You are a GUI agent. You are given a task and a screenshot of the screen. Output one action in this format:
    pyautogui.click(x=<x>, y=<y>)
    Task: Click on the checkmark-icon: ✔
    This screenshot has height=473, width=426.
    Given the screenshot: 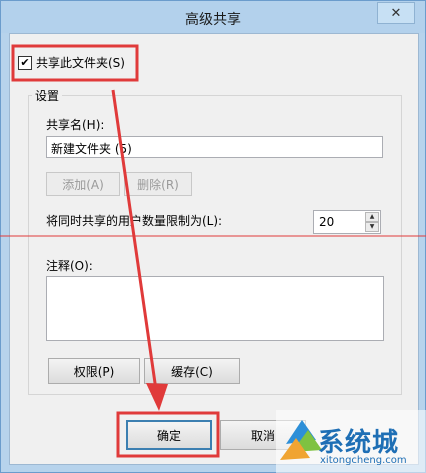 What is the action you would take?
    pyautogui.click(x=25, y=62)
    